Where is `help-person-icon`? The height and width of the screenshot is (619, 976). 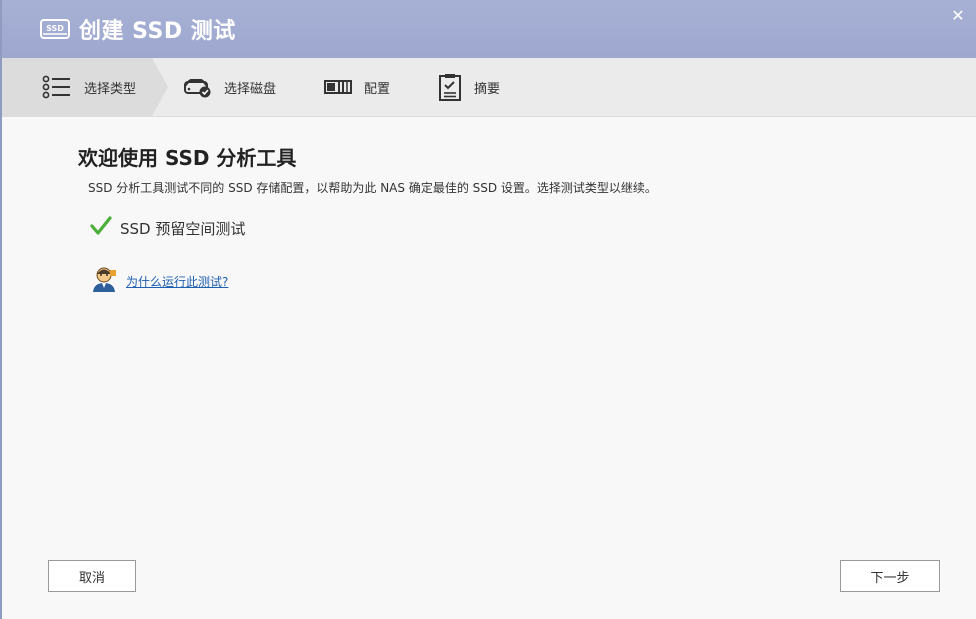
help-person-icon is located at coordinates (104, 281).